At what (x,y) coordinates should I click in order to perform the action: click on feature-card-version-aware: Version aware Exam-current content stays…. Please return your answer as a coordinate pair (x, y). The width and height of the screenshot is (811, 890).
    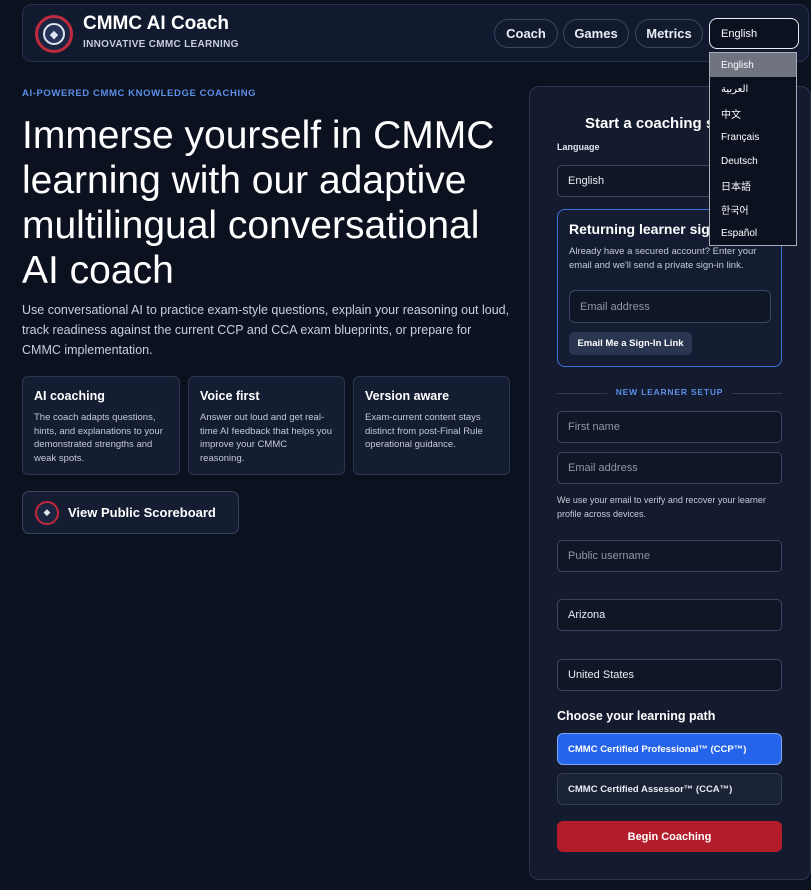
    Looking at the image, I should click on (431, 425).